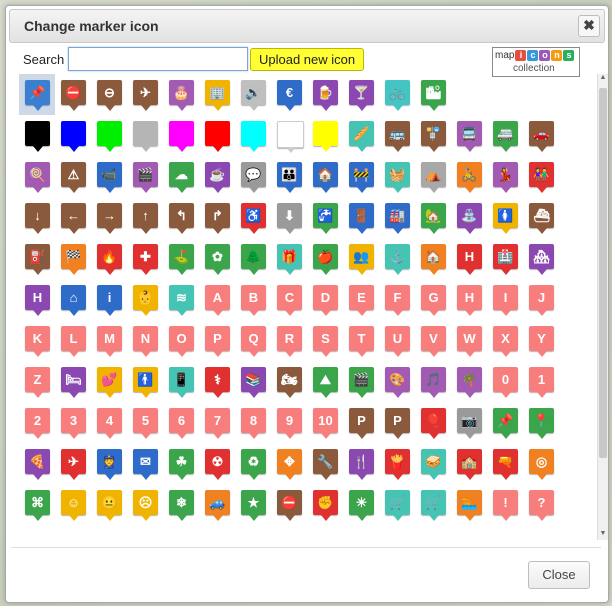 The image size is (612, 606). I want to click on upload-new-icon-button: Upload new icon, so click(307, 59).